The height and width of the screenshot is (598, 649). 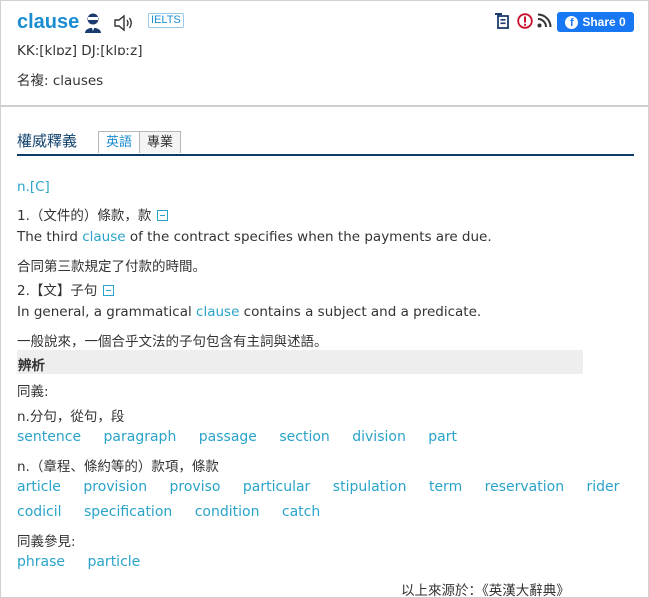 I want to click on section-divider, so click(x=324, y=106).